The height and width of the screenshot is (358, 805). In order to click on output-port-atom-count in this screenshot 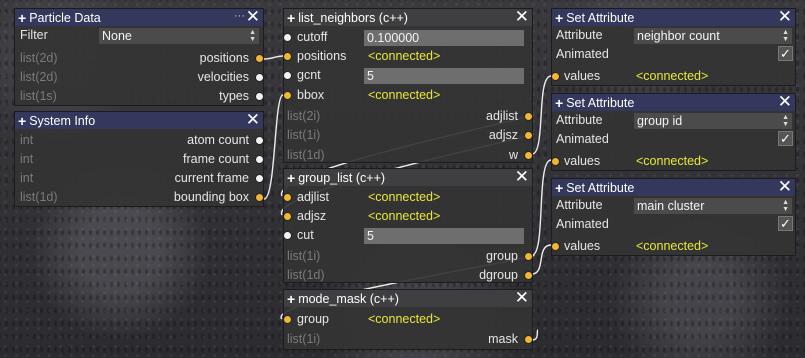, I will do `click(259, 140)`.